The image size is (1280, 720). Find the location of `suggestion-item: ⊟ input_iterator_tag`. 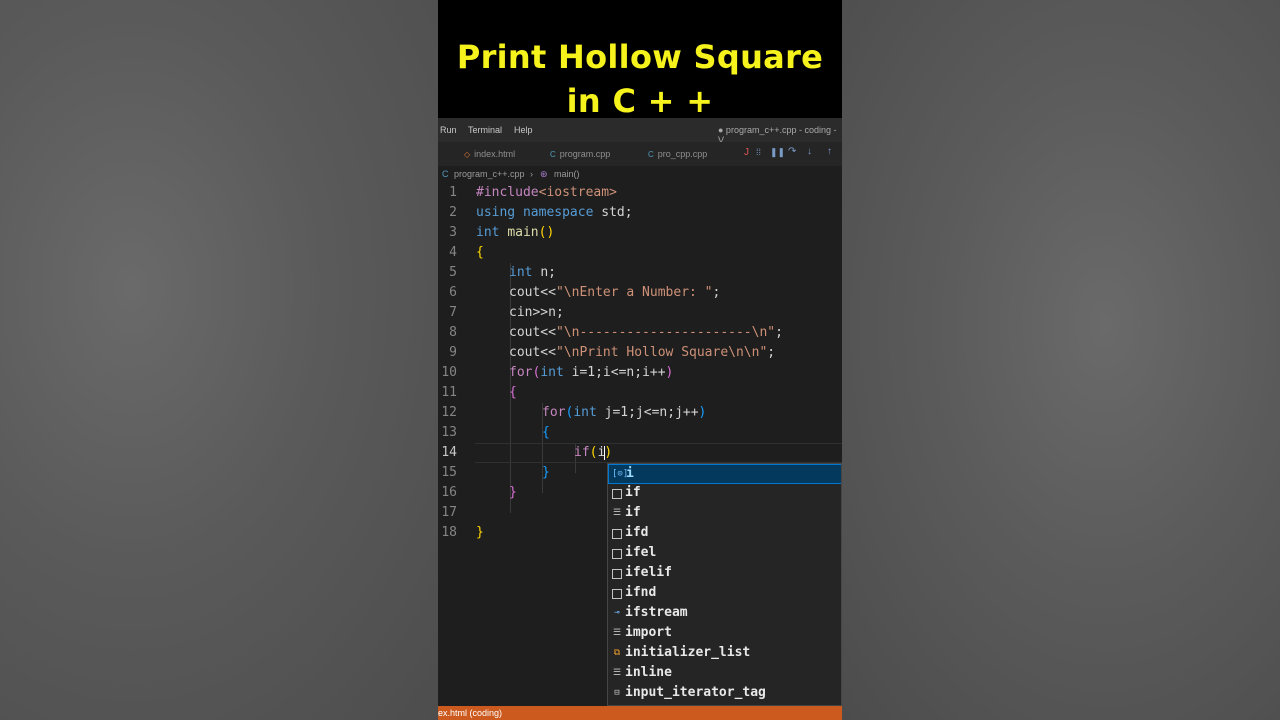

suggestion-item: ⊟ input_iterator_tag is located at coordinates (724, 694).